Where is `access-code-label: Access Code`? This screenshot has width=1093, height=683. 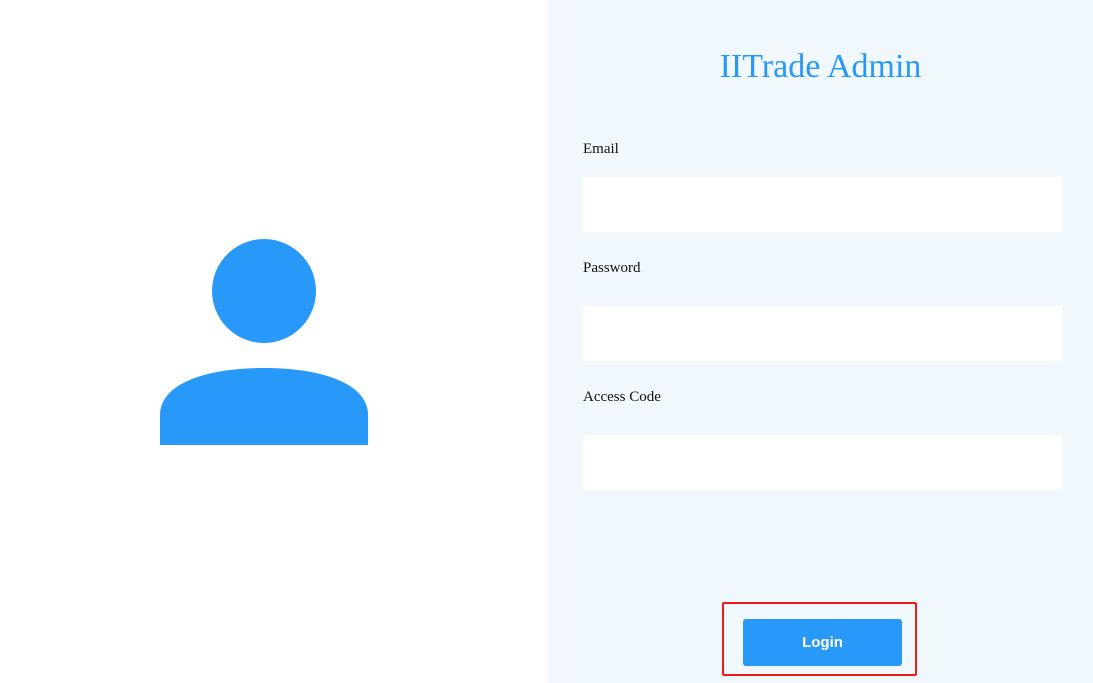 access-code-label: Access Code is located at coordinates (622, 397).